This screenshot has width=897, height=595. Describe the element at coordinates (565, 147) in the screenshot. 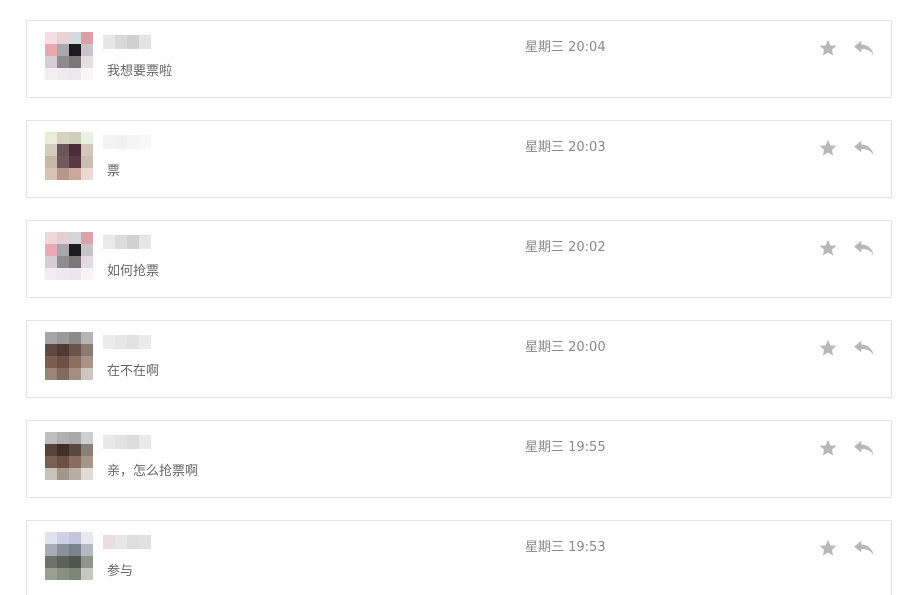

I see `message-time: 星期三 20:03` at that location.